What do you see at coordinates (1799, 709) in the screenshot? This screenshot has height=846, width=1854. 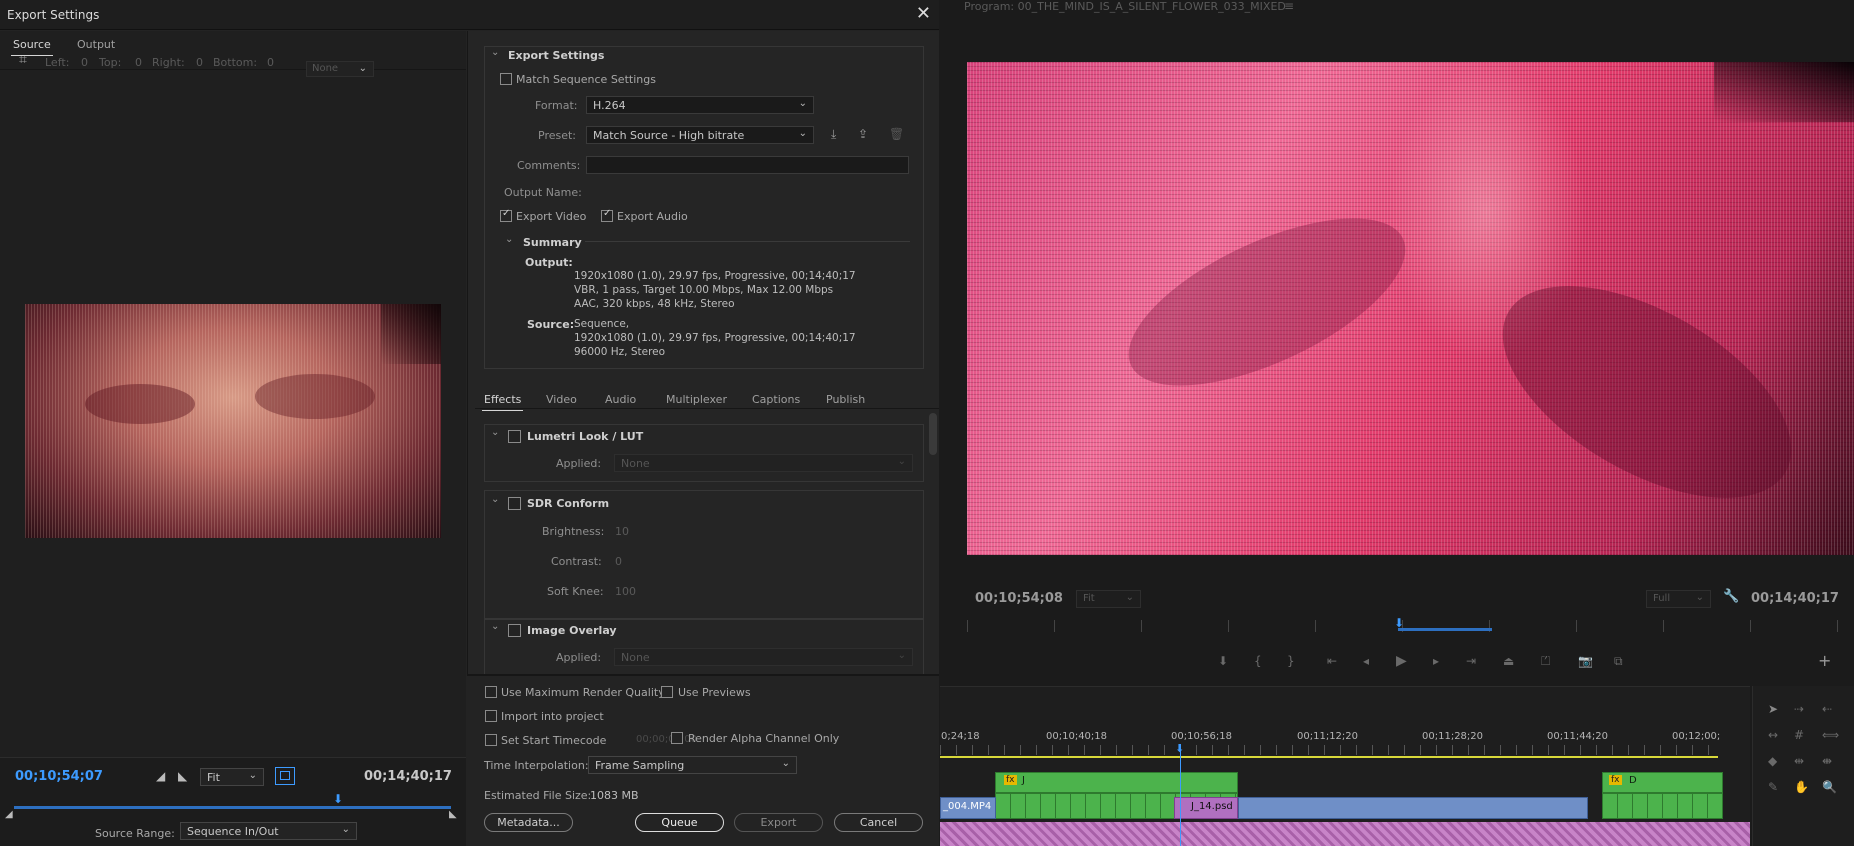 I see `track-select-icon: ⇢` at bounding box center [1799, 709].